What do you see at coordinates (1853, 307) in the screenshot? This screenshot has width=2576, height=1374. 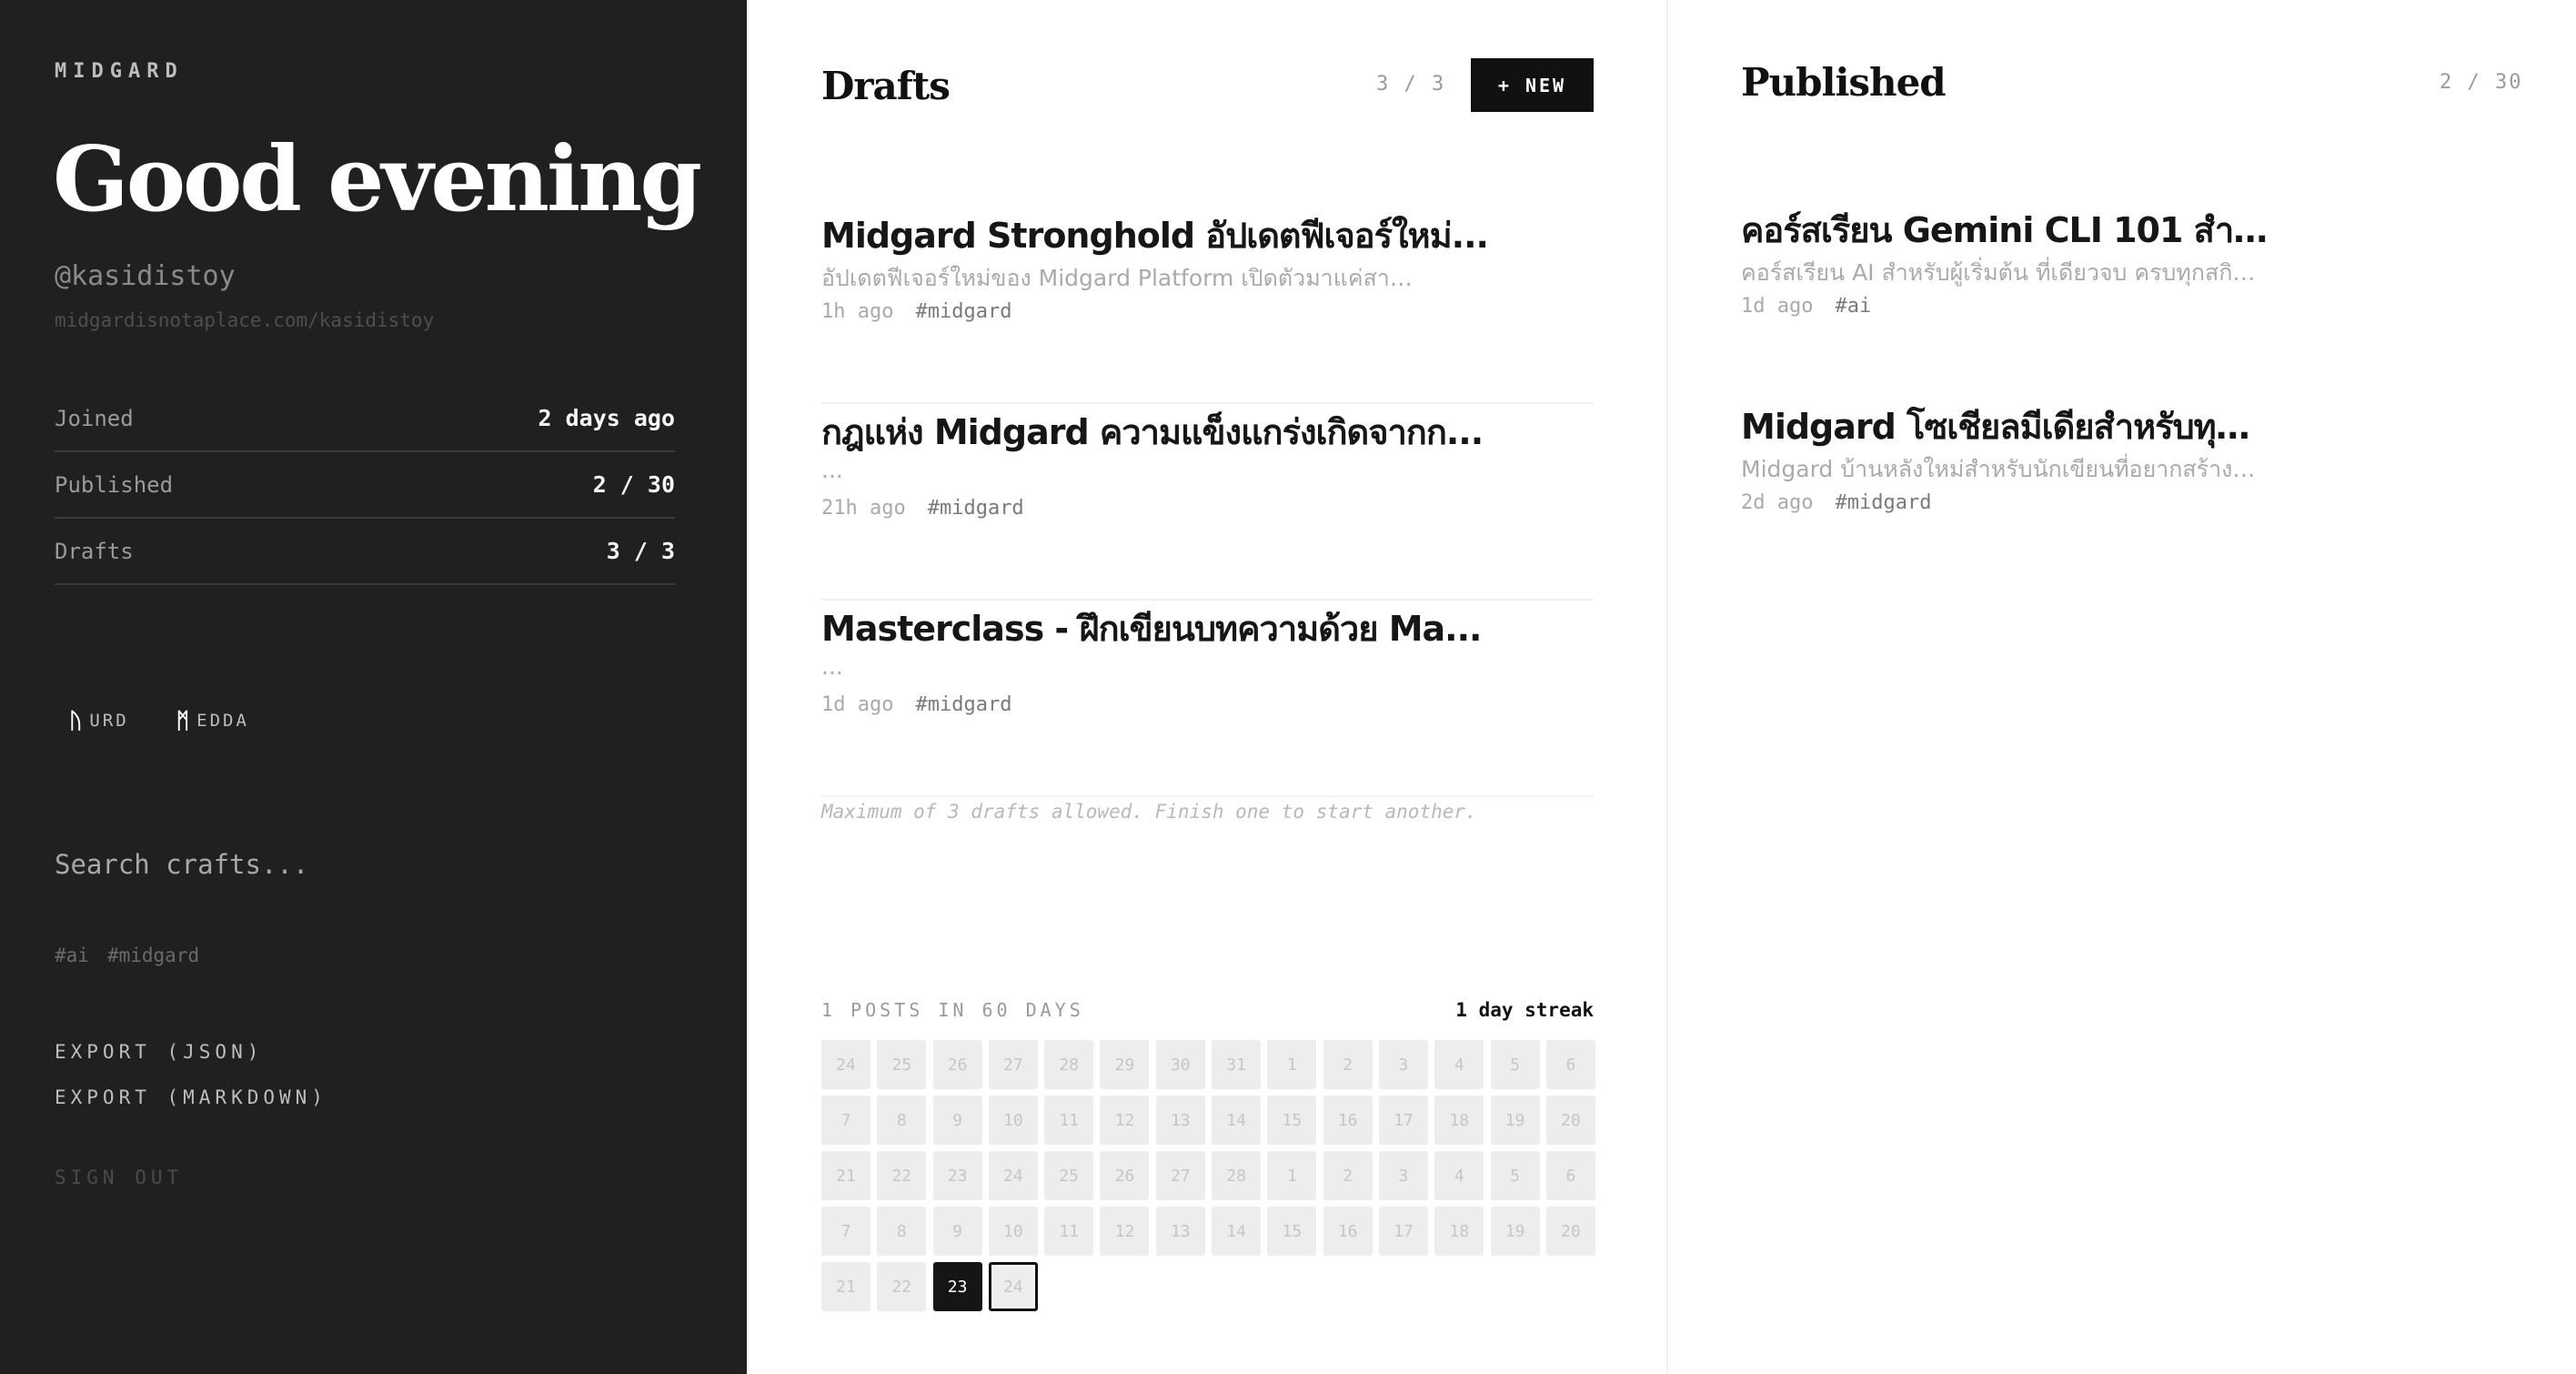 I see `post-tag: #ai` at bounding box center [1853, 307].